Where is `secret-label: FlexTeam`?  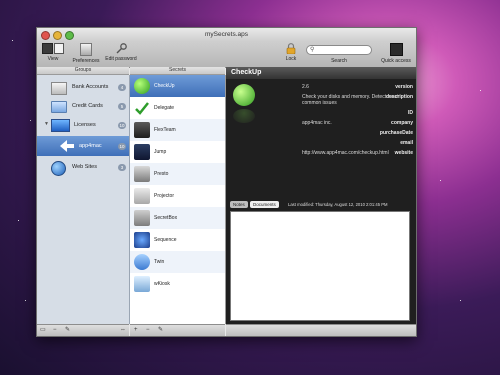
secret-label: FlexTeam is located at coordinates (165, 130).